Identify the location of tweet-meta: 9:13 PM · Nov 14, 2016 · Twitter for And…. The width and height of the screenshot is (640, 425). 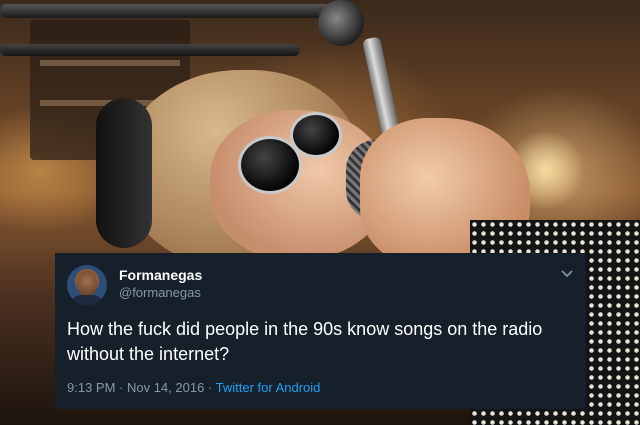
(193, 387).